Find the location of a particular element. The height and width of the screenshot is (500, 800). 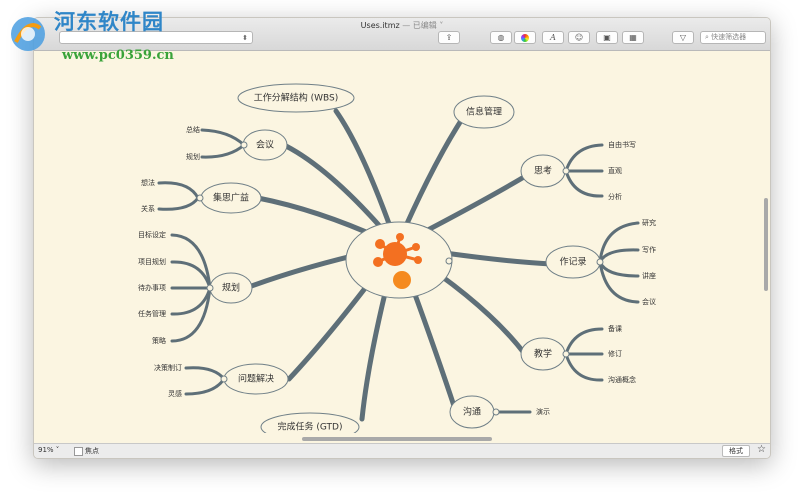

subnode-label: 会议 is located at coordinates (649, 301).